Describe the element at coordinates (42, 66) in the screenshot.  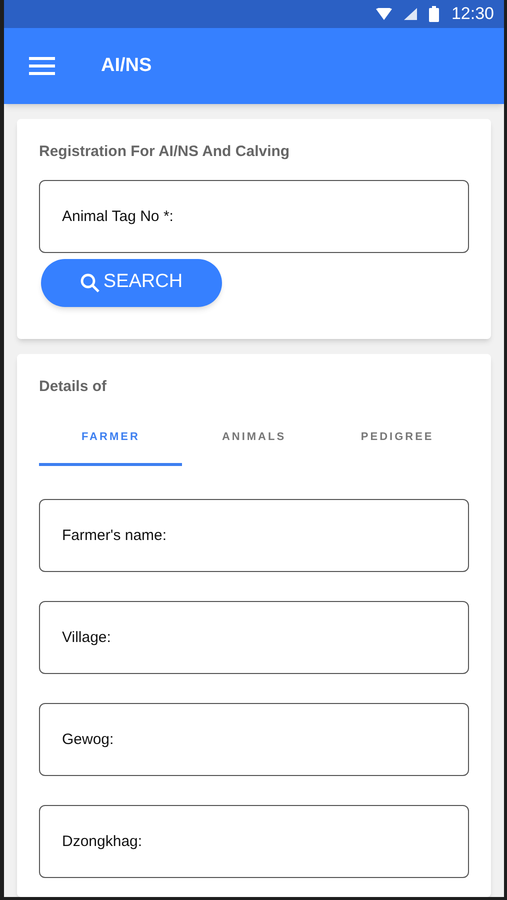
I see `menu-icon` at that location.